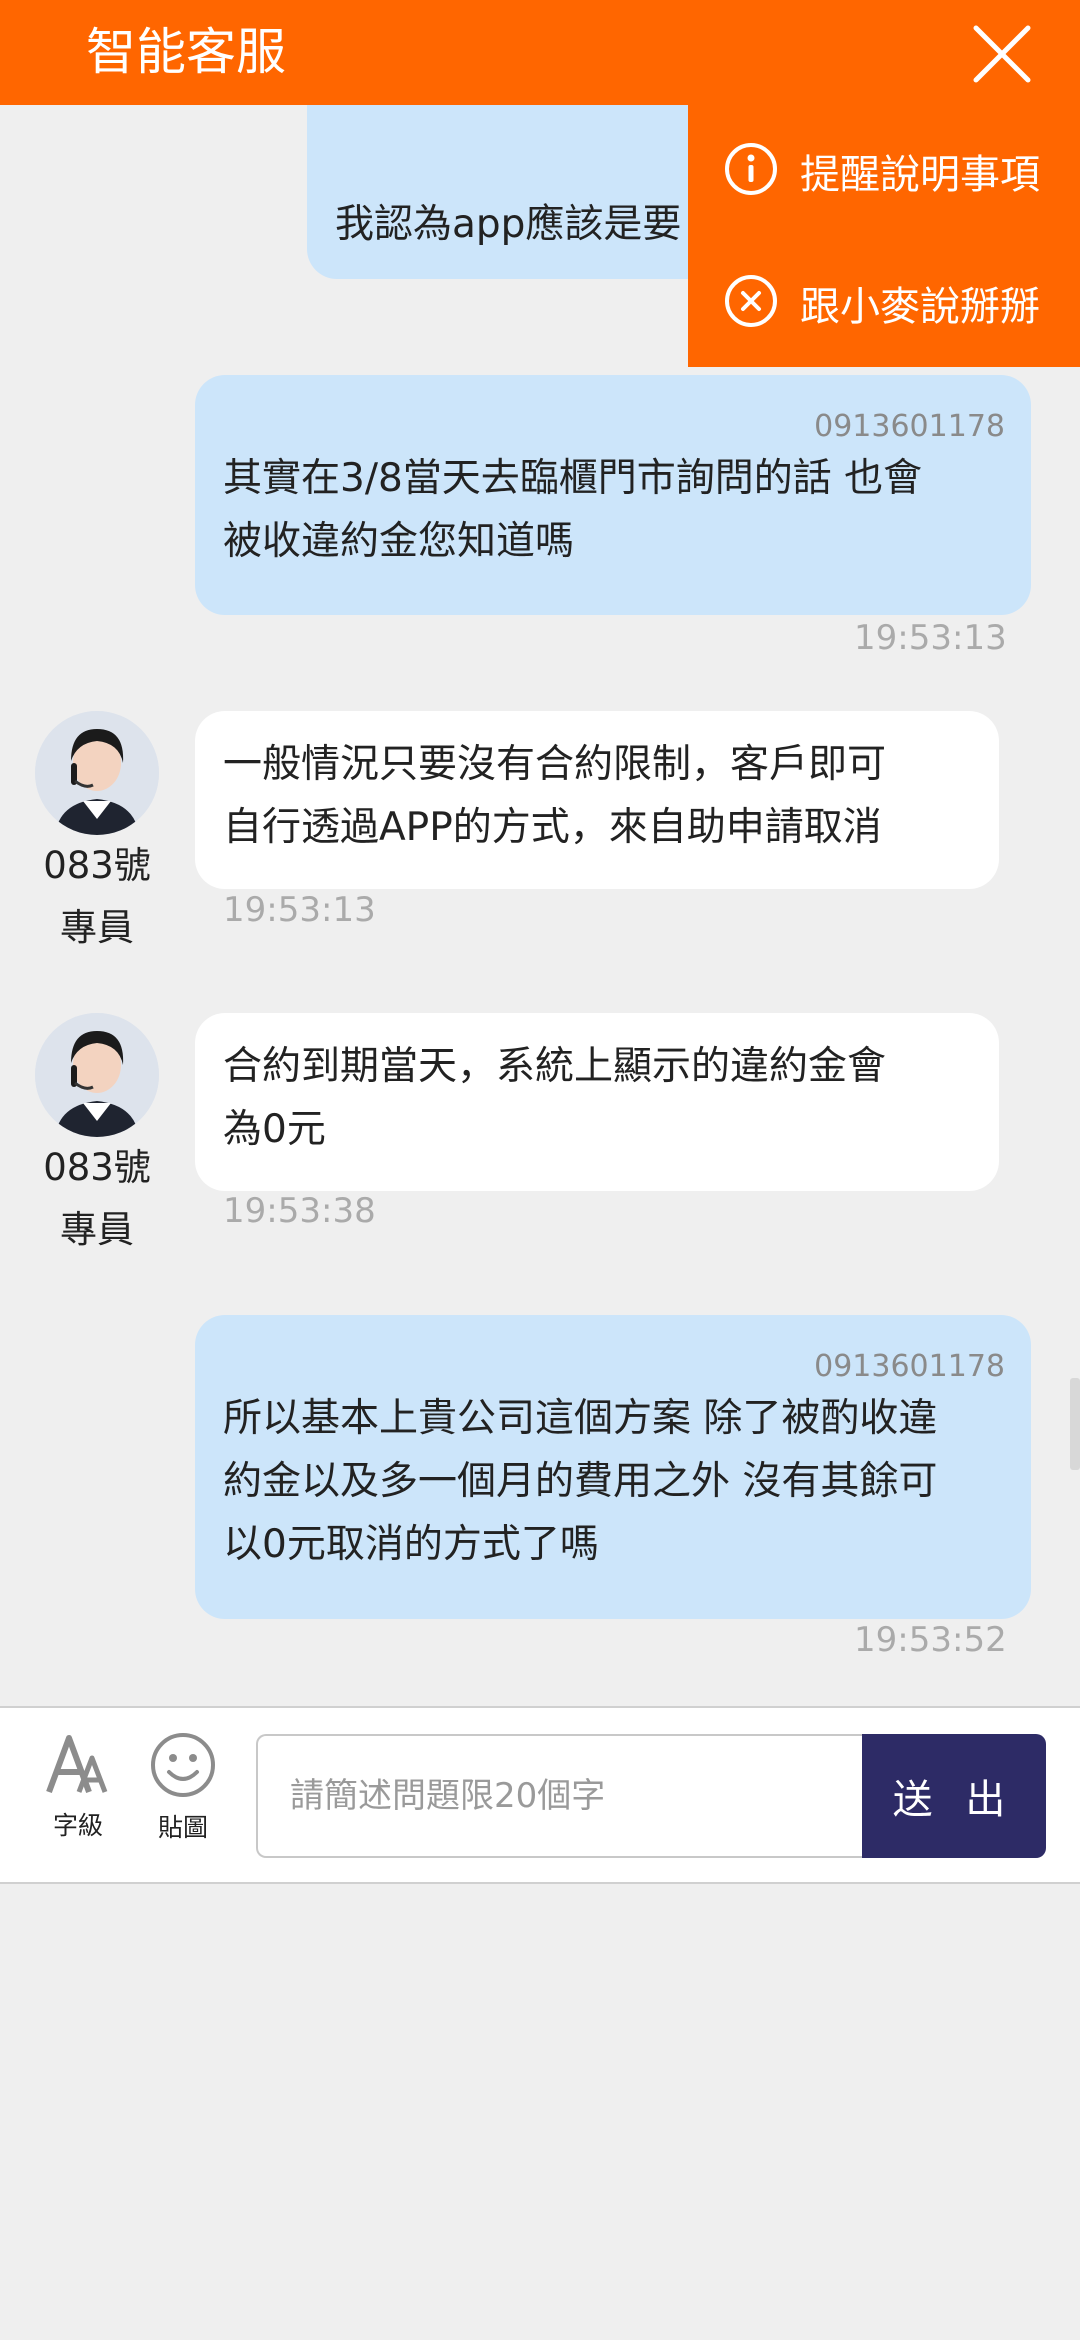 The height and width of the screenshot is (2340, 1080). What do you see at coordinates (1002, 54) in the screenshot?
I see `close-icon` at bounding box center [1002, 54].